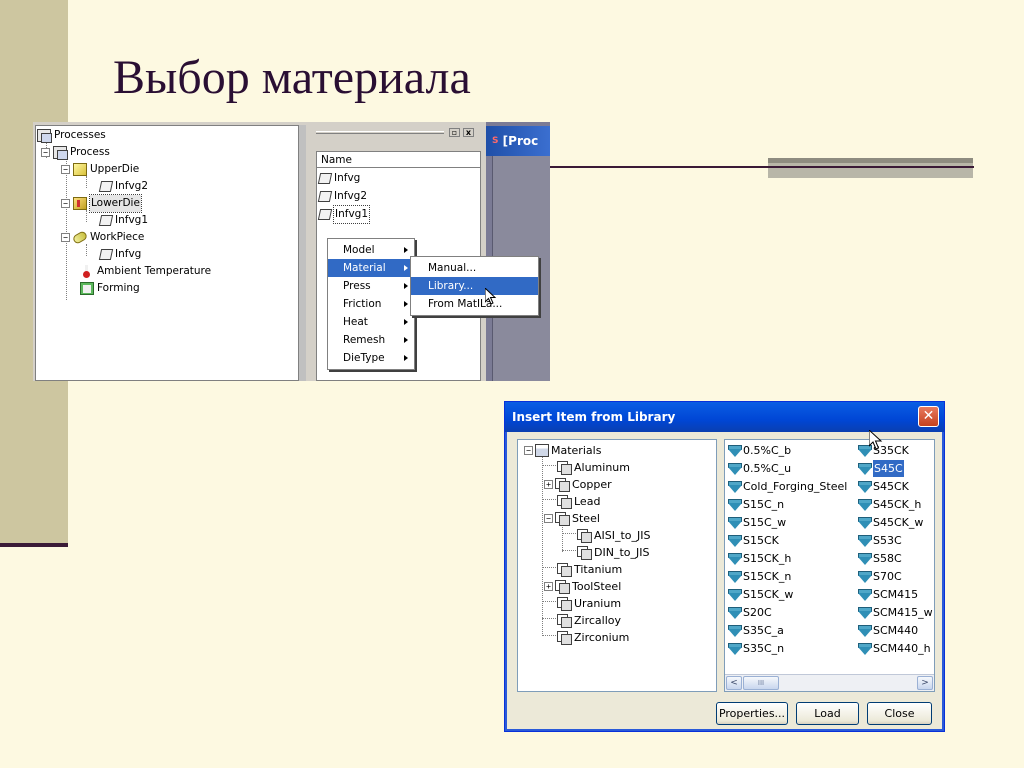  Describe the element at coordinates (887, 540) in the screenshot. I see `list-item-label: S53C` at that location.